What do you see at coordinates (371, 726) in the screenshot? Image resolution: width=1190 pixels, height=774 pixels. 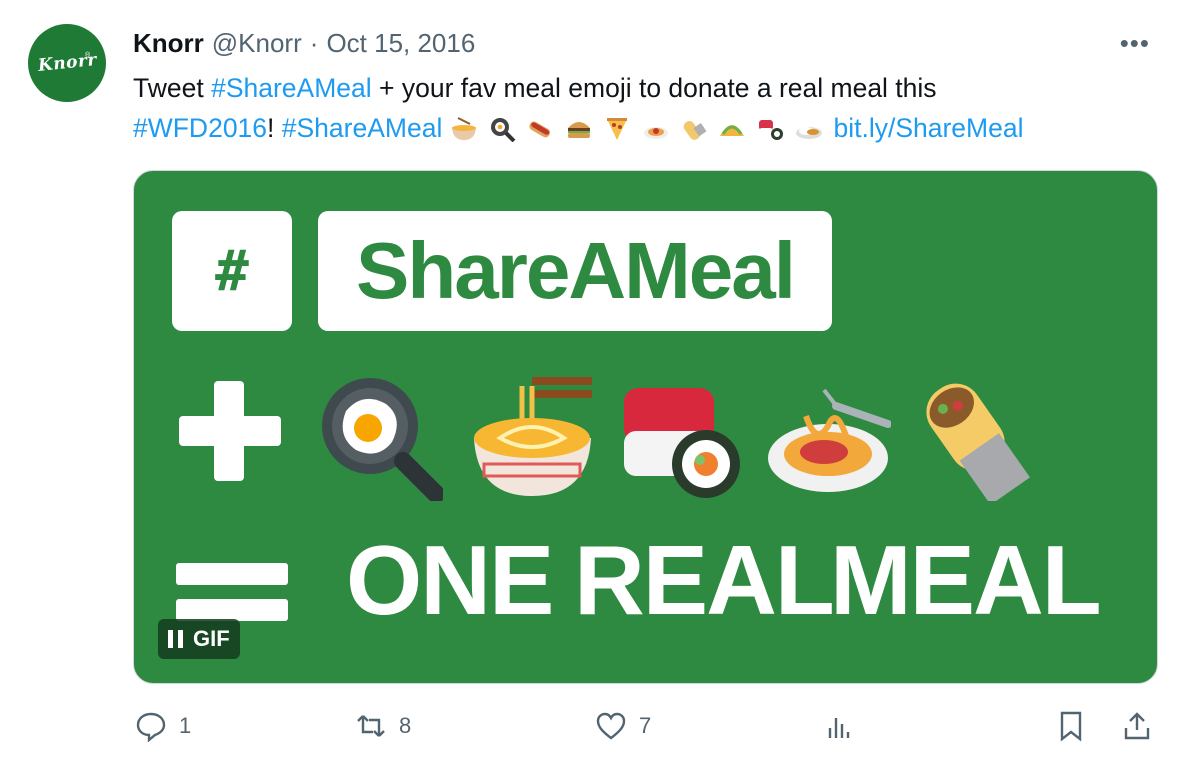 I see `retweet-icon` at bounding box center [371, 726].